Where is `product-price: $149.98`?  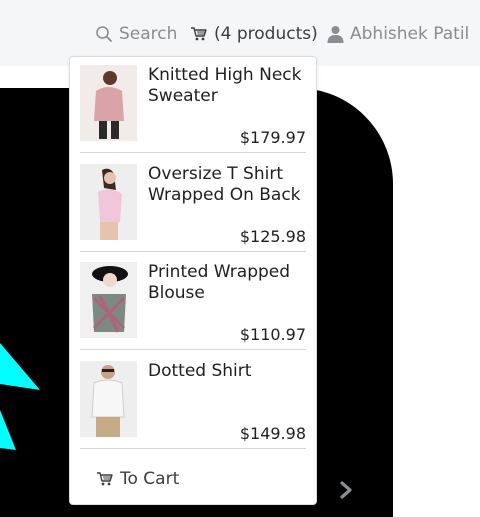
product-price: $149.98 is located at coordinates (272, 433).